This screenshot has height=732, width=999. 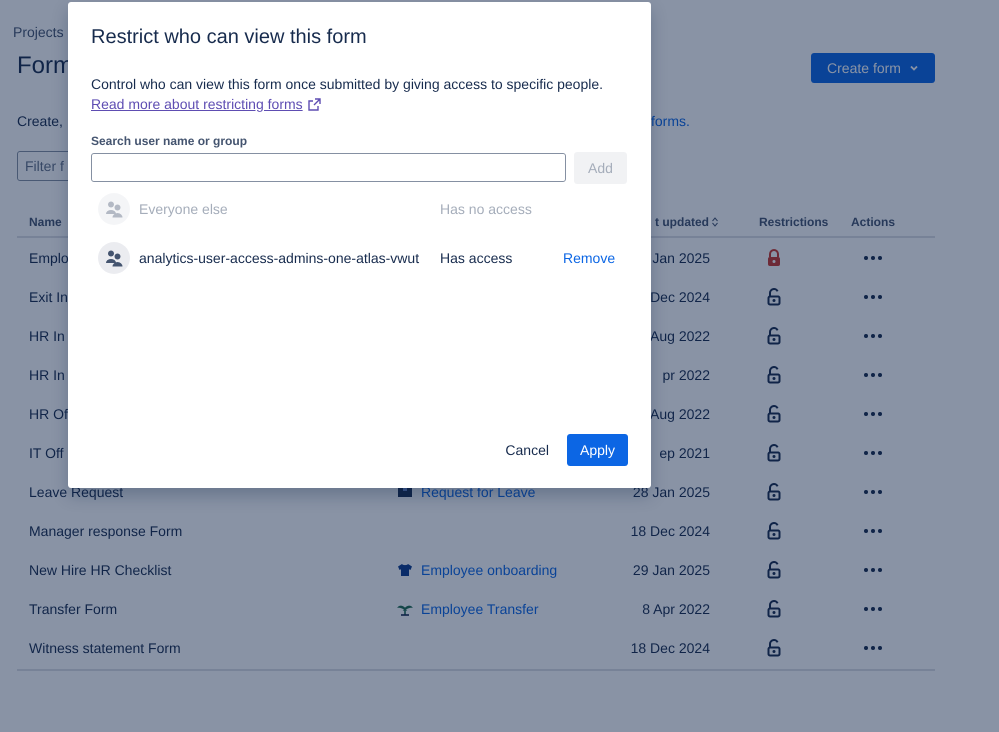 I want to click on lock-icon, so click(x=774, y=257).